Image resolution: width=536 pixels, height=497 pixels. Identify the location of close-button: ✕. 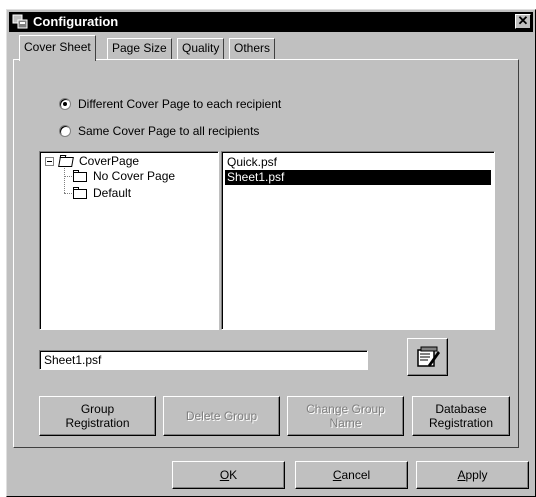
(523, 21).